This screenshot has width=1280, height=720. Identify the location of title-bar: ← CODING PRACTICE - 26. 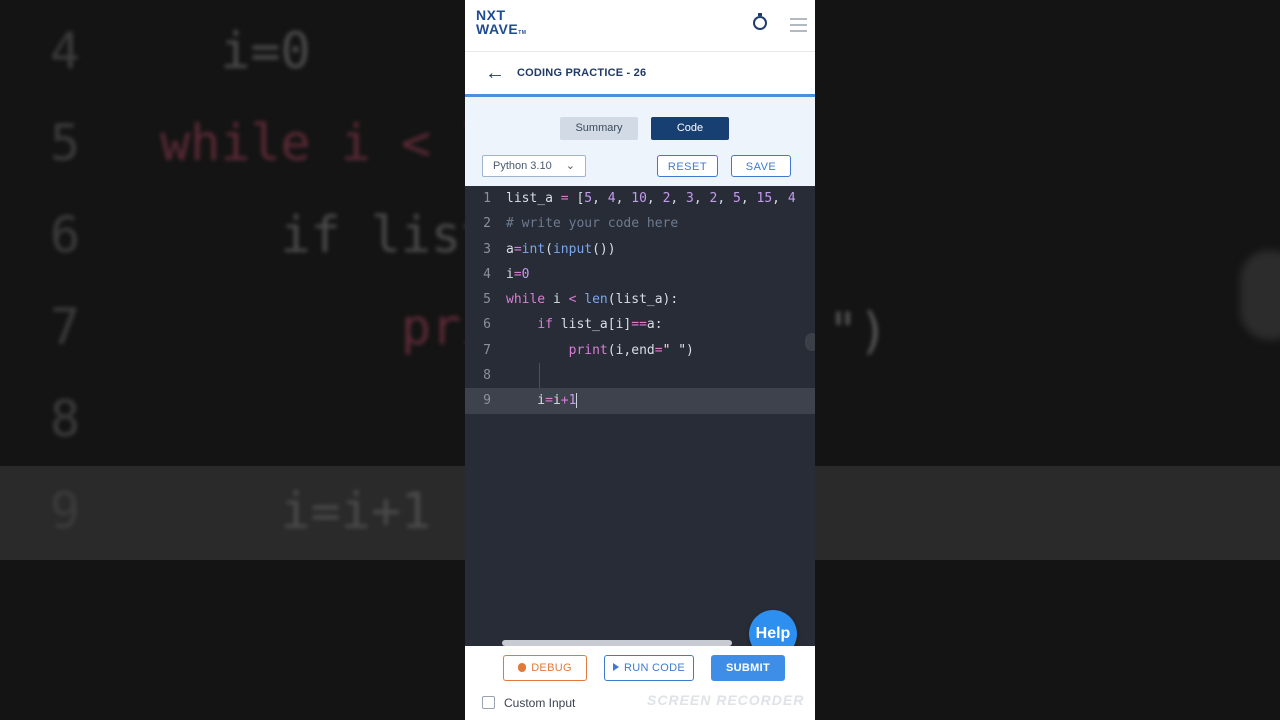
(640, 74).